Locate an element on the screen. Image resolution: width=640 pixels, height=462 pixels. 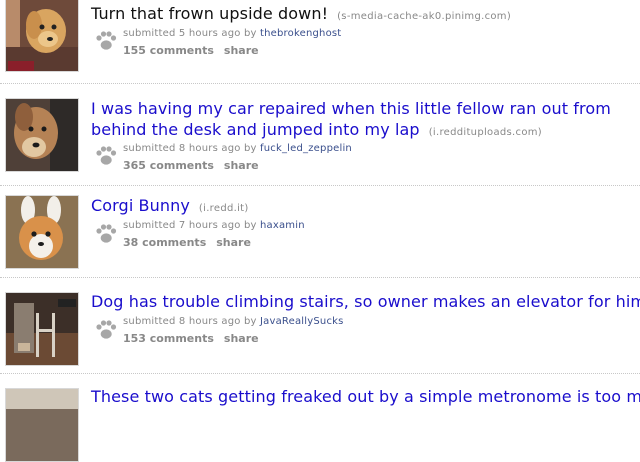
post-title-line: Corgi Bunny (i.redd.it) is located at coordinates (365, 207).